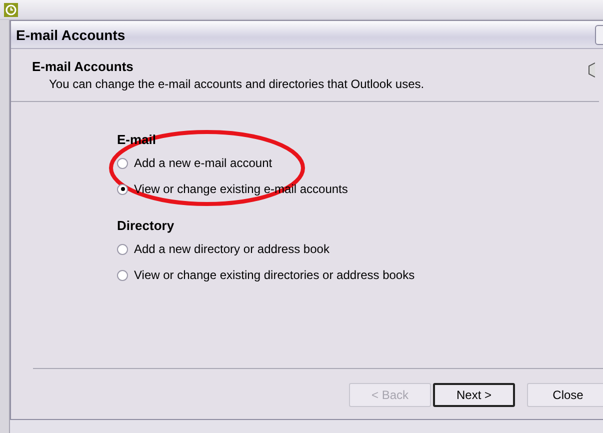 The height and width of the screenshot is (433, 603). What do you see at coordinates (274, 275) in the screenshot?
I see `radio-label: View or change existing directories or address books` at bounding box center [274, 275].